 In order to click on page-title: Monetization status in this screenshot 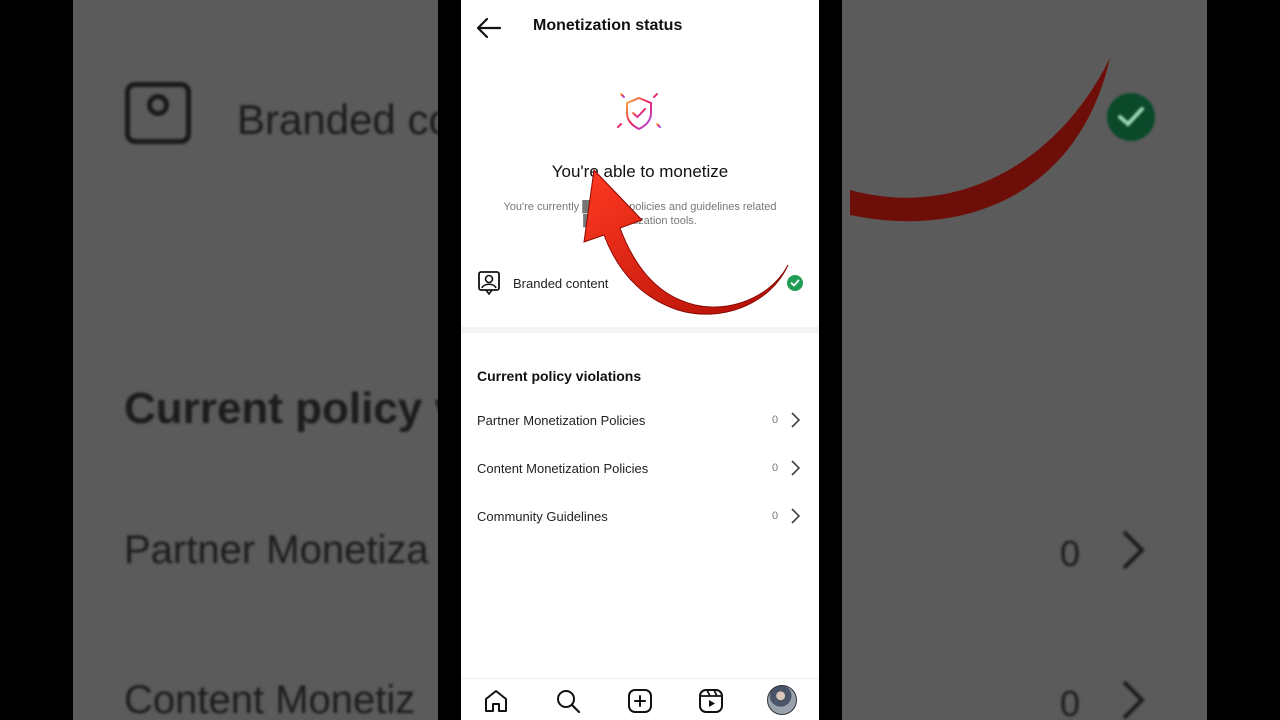, I will do `click(608, 25)`.